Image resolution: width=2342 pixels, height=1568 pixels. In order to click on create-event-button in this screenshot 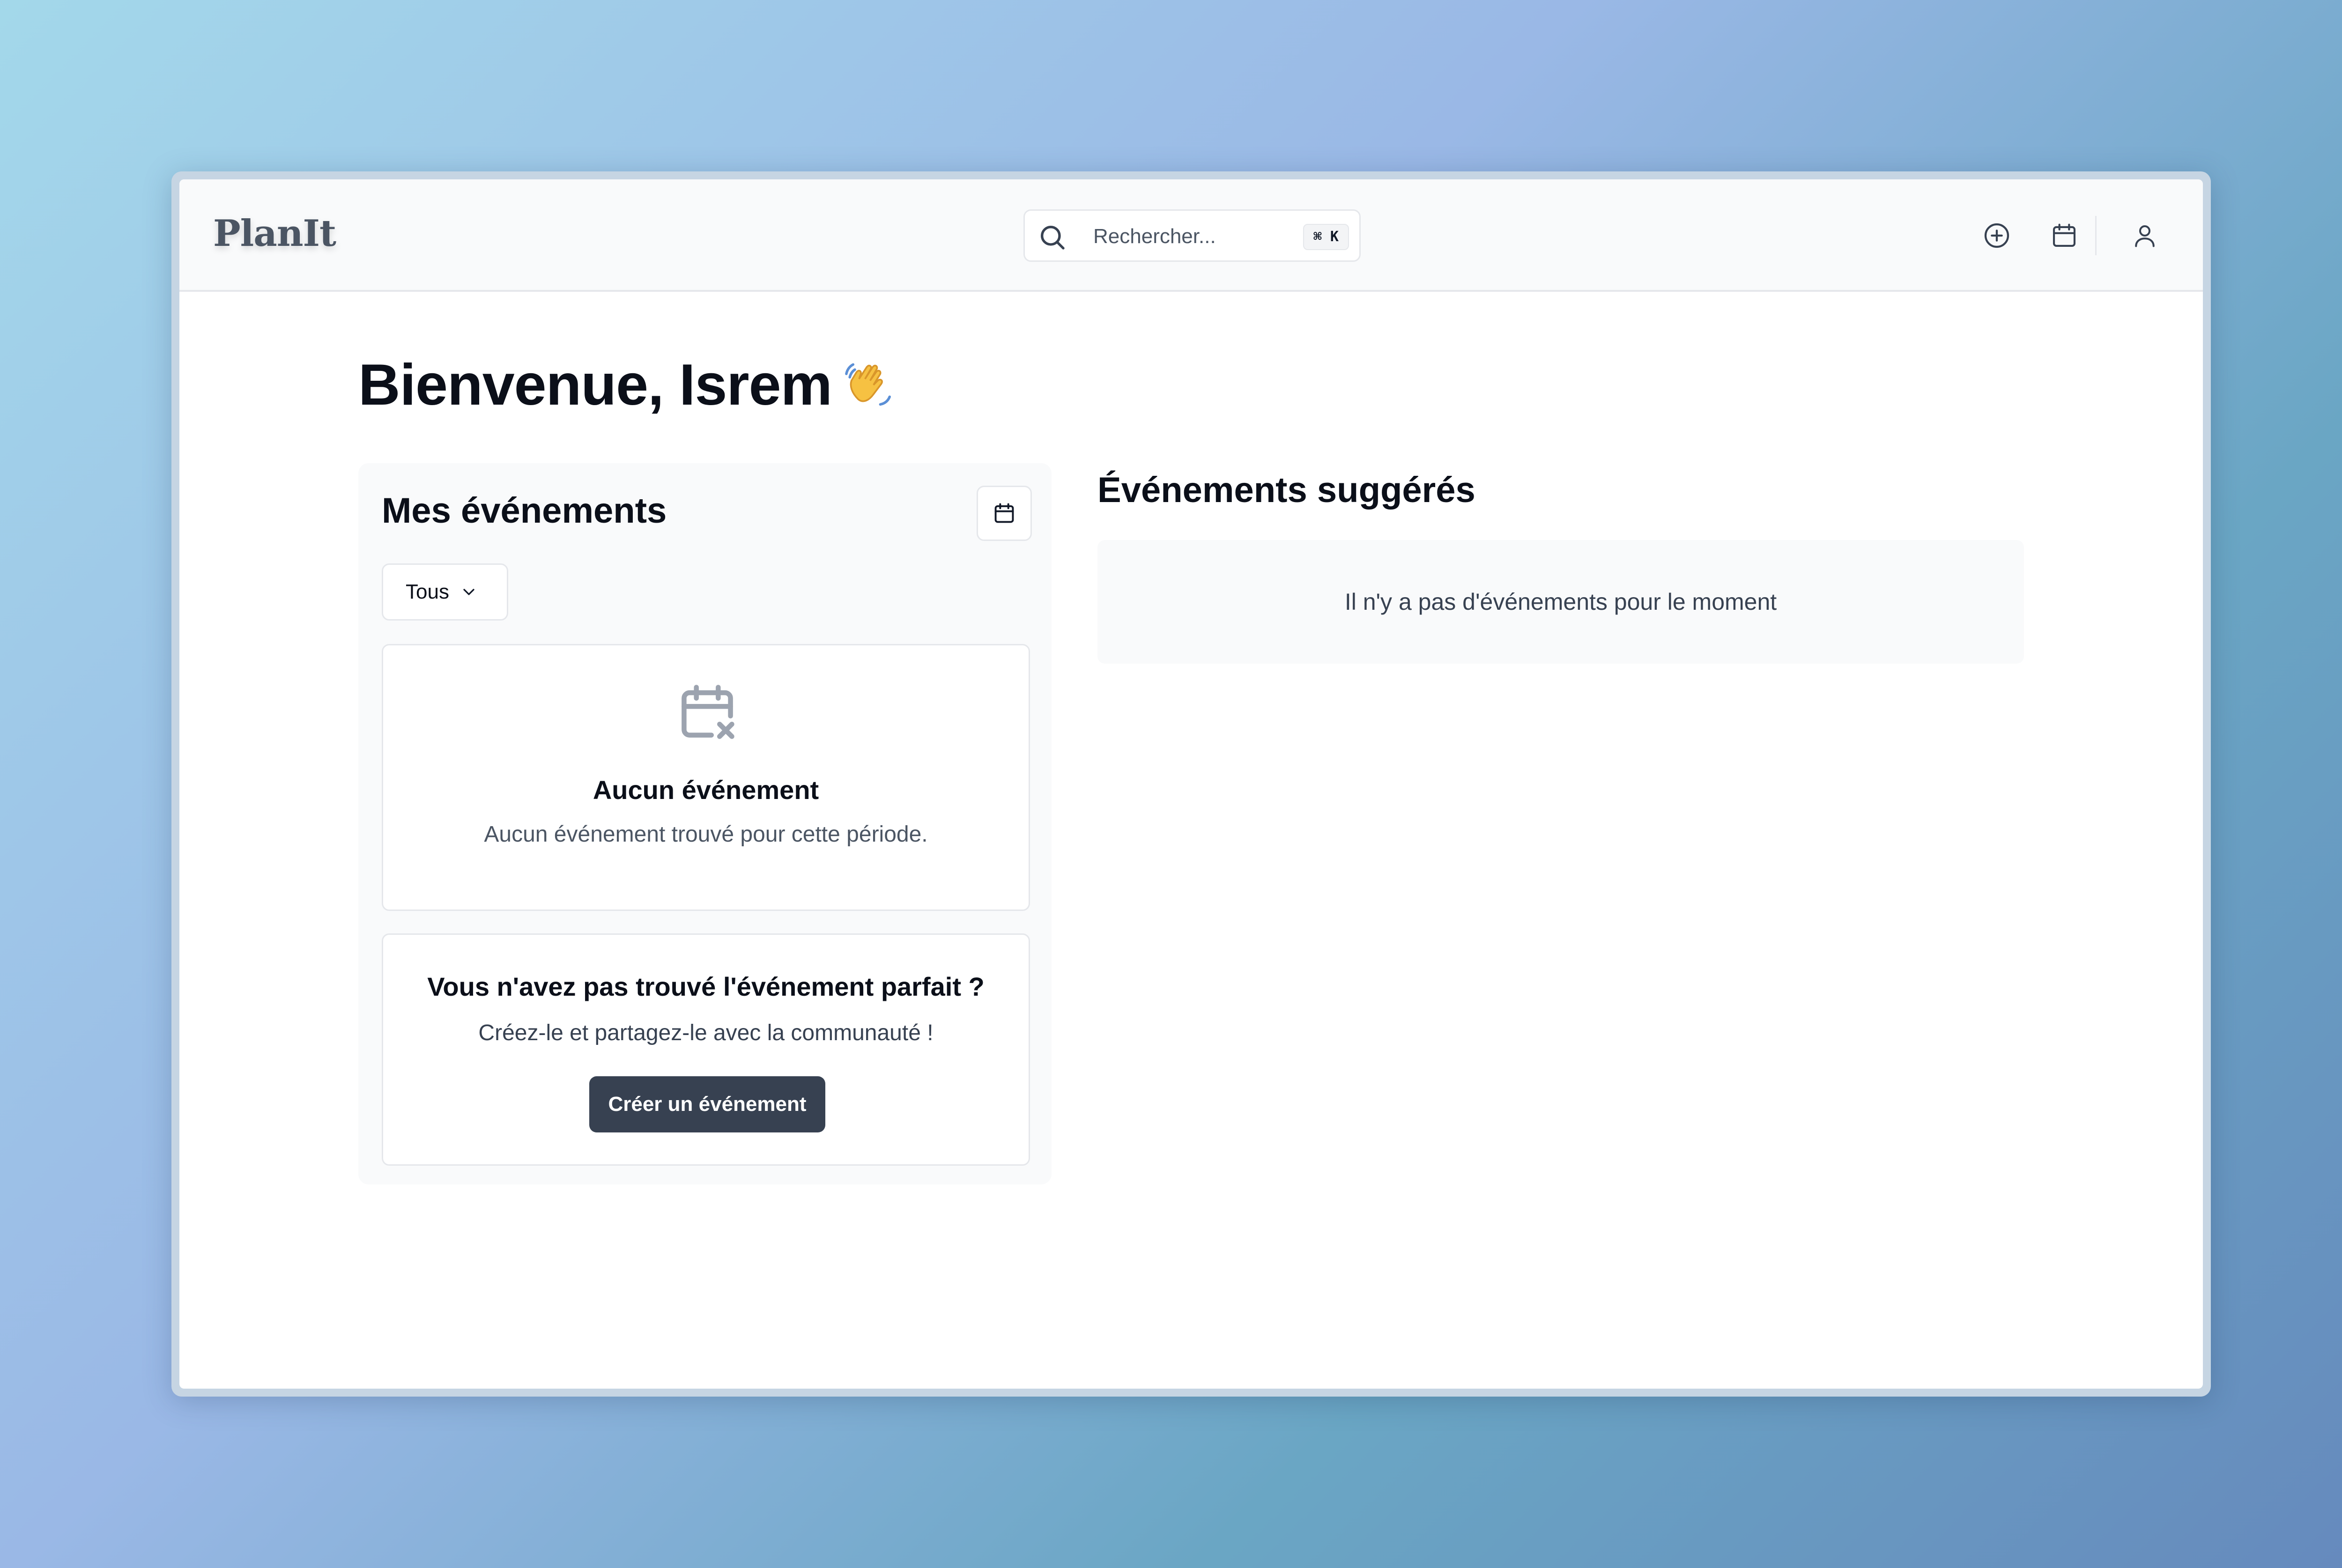, I will do `click(1997, 235)`.